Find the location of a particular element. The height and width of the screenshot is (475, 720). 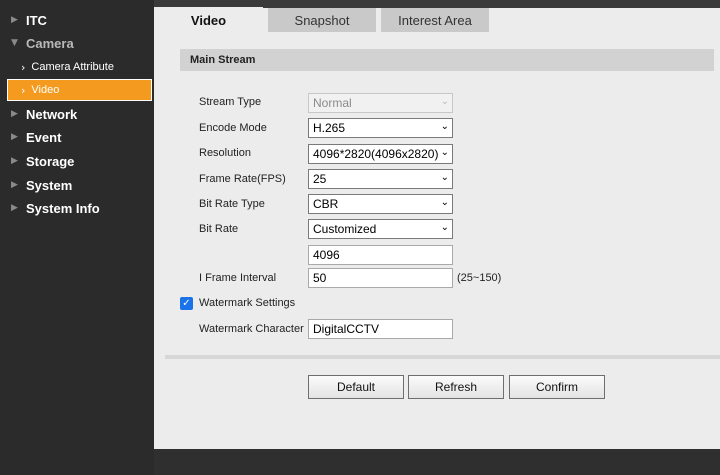

sidebar-item-camera: ▼ Camera is located at coordinates (77, 43).